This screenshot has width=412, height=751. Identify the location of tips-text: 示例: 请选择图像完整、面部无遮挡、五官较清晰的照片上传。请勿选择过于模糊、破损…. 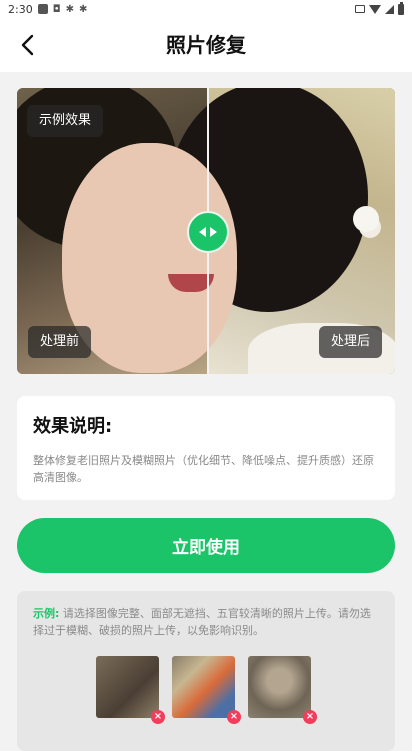
(206, 622).